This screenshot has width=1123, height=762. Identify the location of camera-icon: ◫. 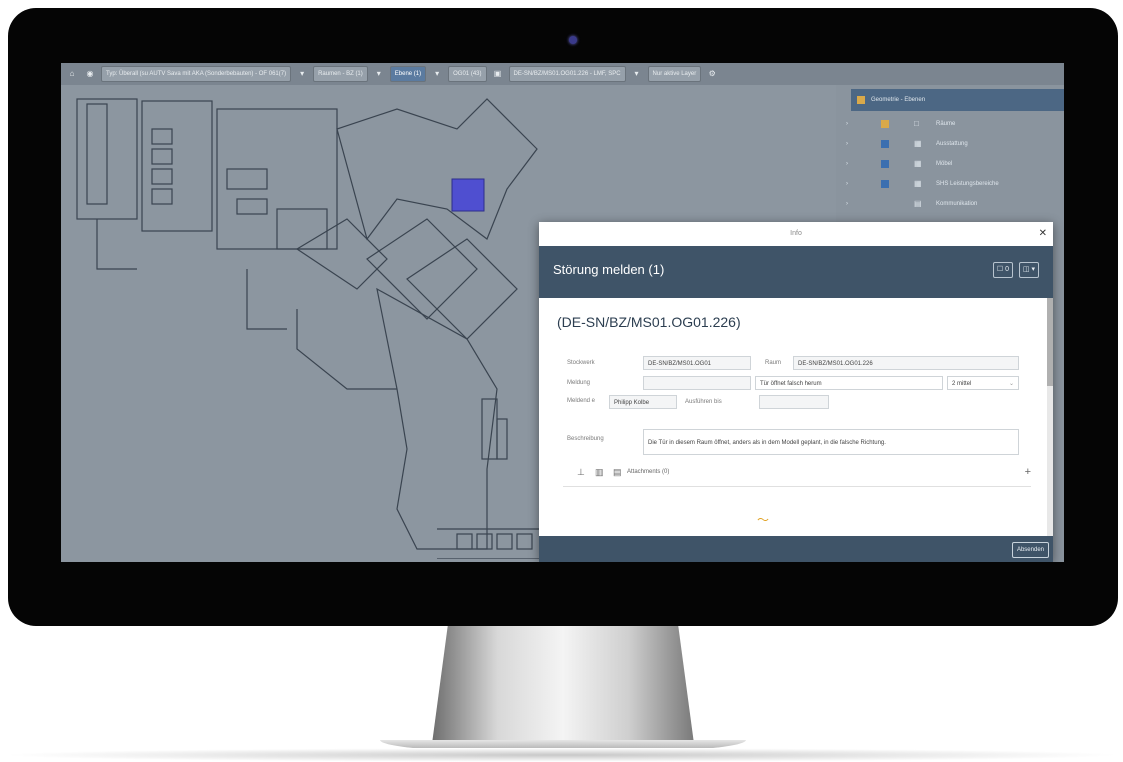
(1026, 269).